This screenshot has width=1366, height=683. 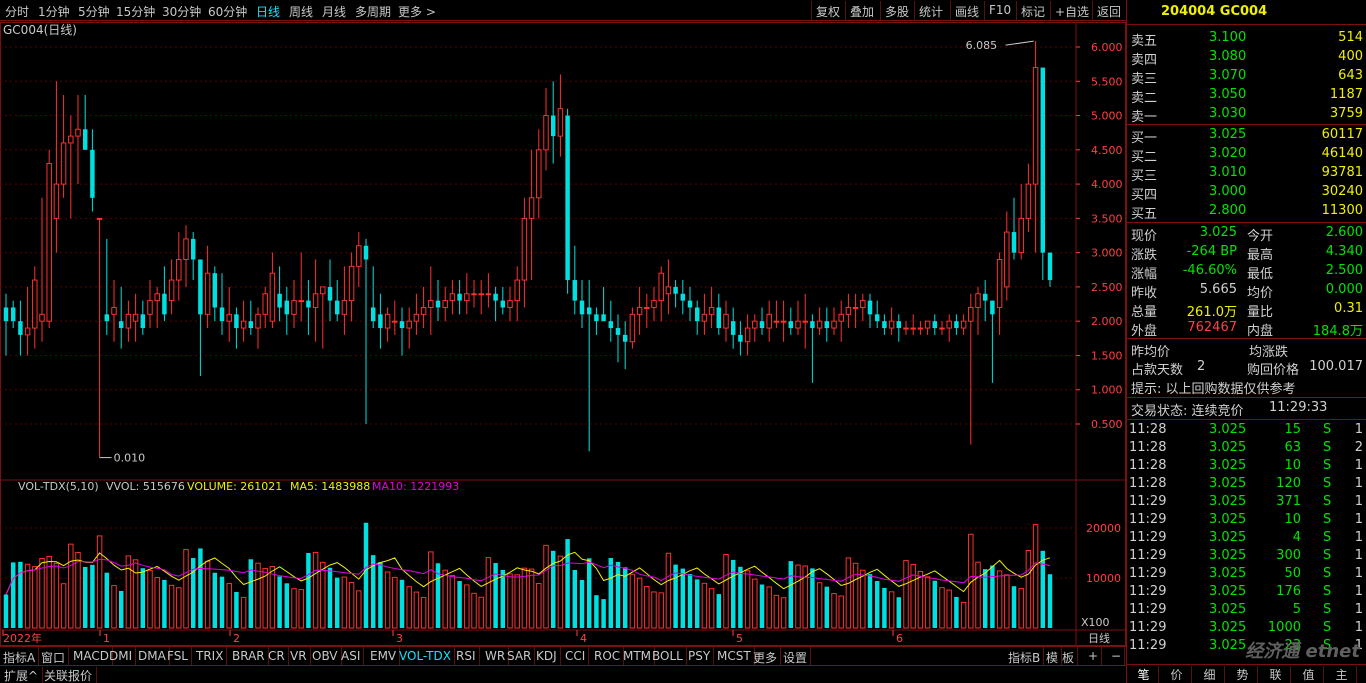 What do you see at coordinates (351, 656) in the screenshot?
I see `indicator-tab-11: ASI` at bounding box center [351, 656].